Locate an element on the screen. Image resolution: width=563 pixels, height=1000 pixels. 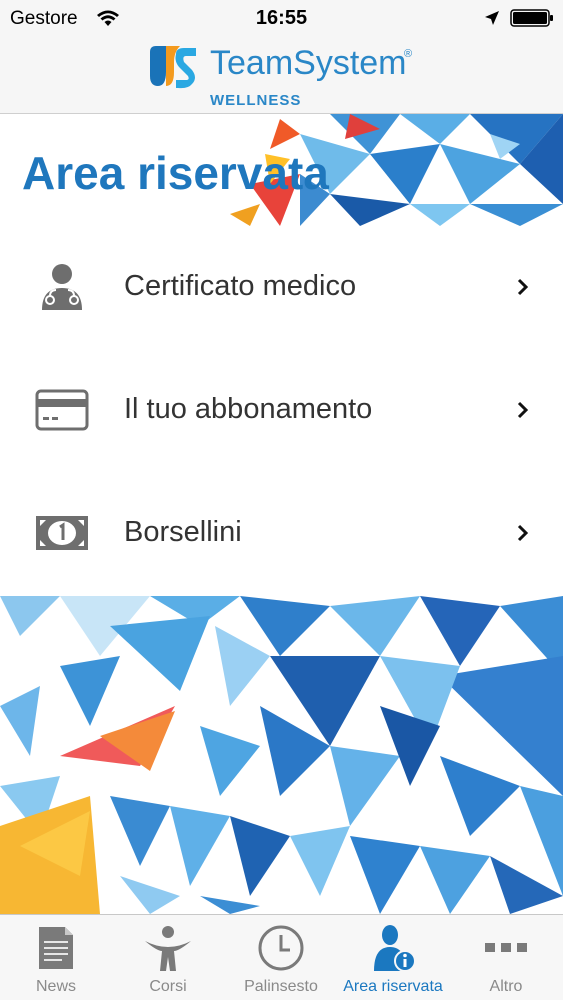
newspaper-icon is located at coordinates (56, 948).